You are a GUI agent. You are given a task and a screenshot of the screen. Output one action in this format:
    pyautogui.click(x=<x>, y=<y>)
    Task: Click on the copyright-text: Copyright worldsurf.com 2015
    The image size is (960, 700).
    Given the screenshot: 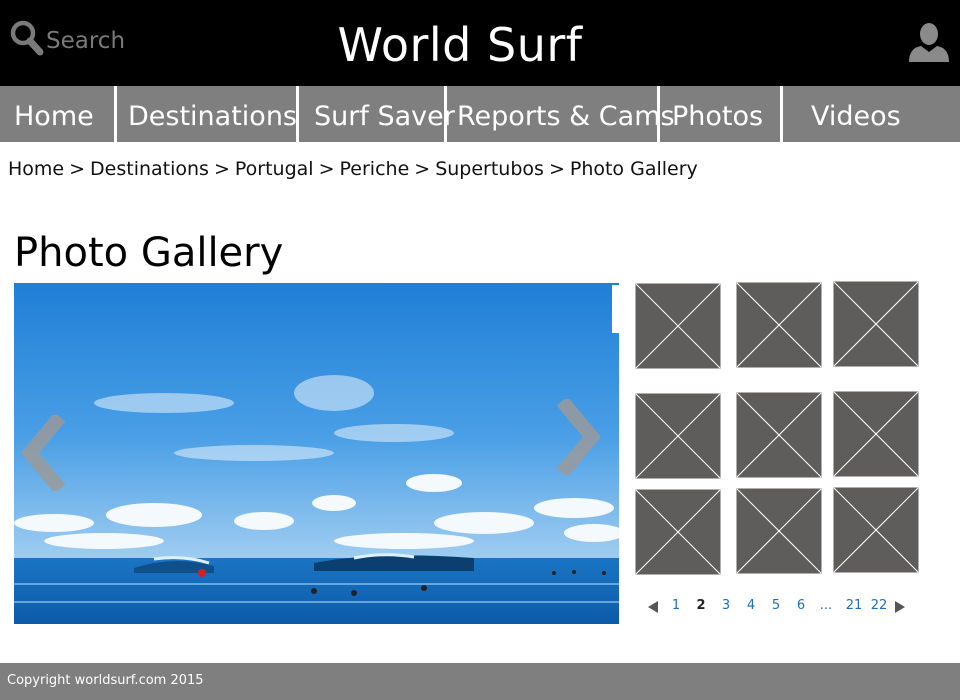 What is the action you would take?
    pyautogui.click(x=105, y=680)
    